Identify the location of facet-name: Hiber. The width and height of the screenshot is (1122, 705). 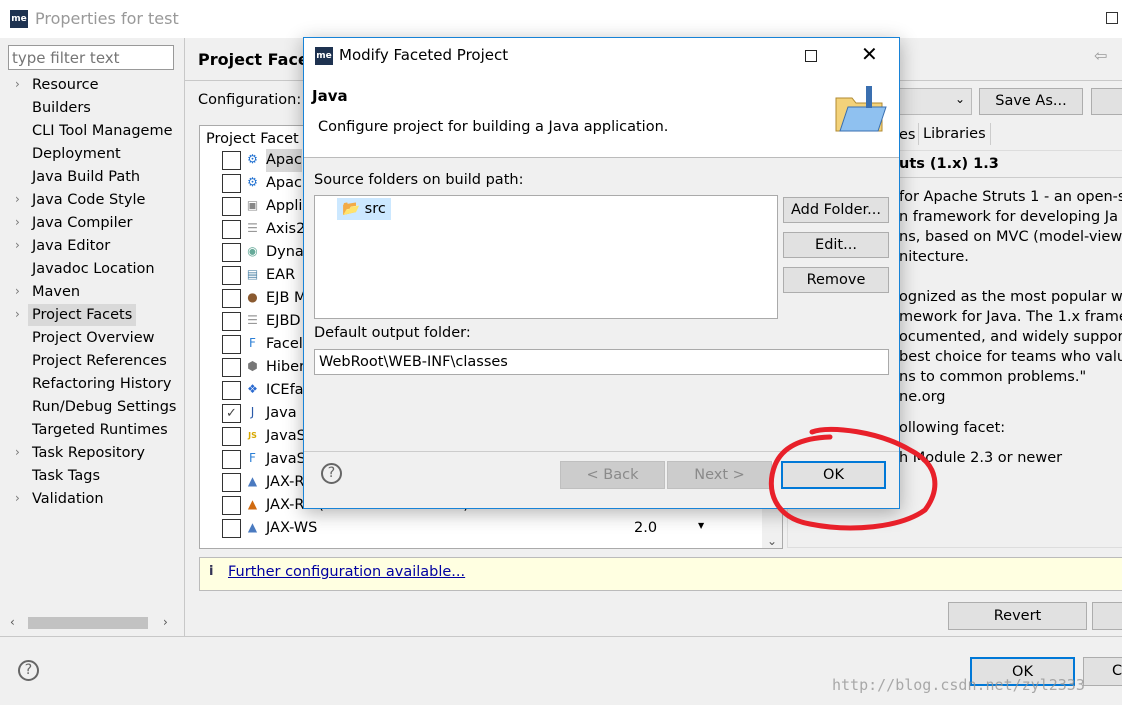
(286, 367).